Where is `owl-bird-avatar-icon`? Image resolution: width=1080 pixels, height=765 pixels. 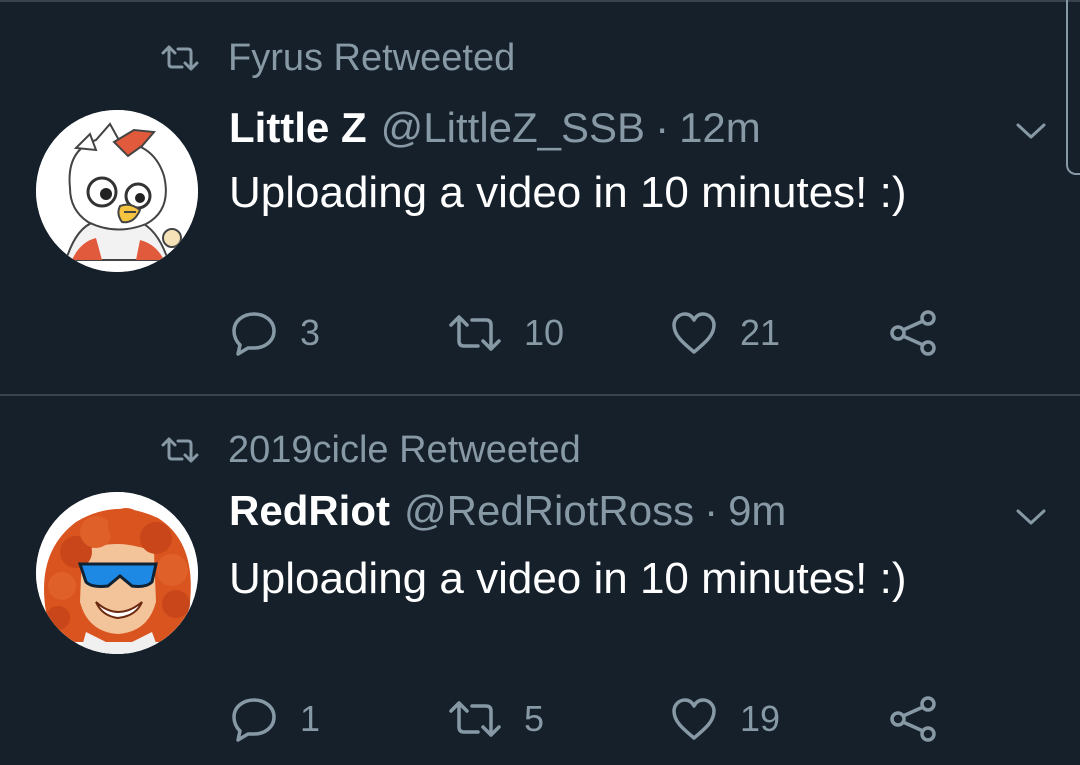 owl-bird-avatar-icon is located at coordinates (117, 191).